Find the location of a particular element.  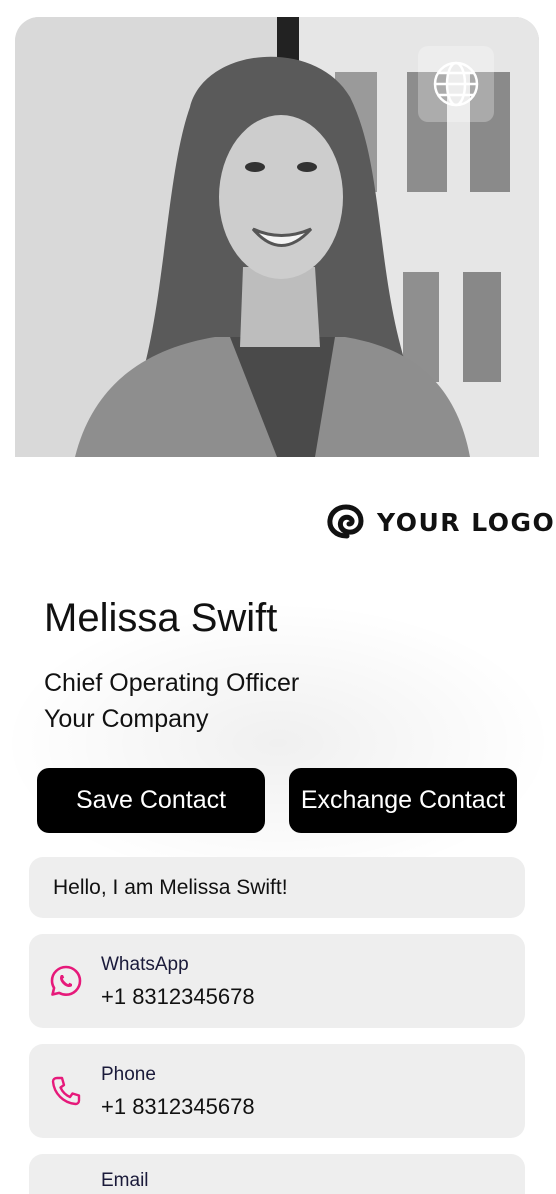

profile-name: Melissa Swift is located at coordinates (161, 618).